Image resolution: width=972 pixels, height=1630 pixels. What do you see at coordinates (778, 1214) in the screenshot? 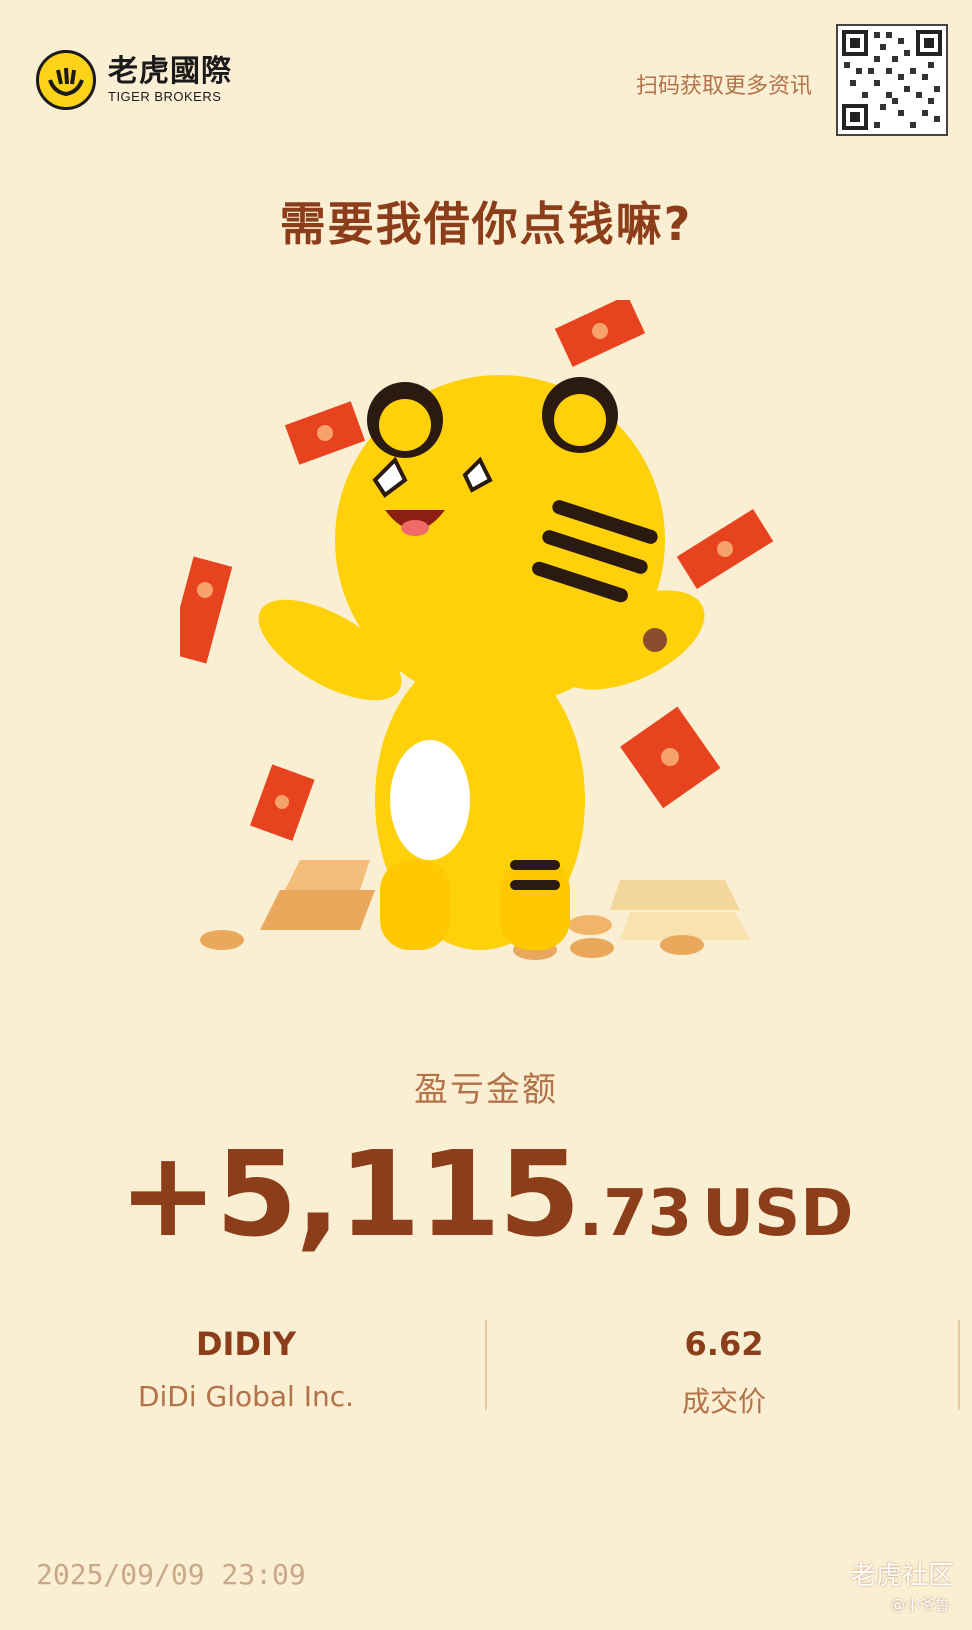
I see `pnl-currency: USD` at bounding box center [778, 1214].